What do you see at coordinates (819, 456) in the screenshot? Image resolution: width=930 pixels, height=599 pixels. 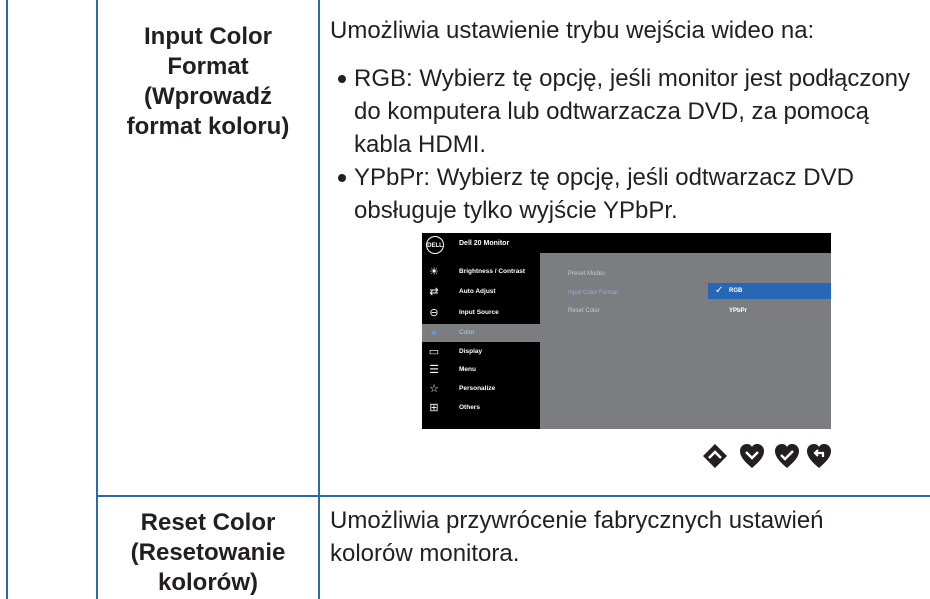 I see `back-icon` at bounding box center [819, 456].